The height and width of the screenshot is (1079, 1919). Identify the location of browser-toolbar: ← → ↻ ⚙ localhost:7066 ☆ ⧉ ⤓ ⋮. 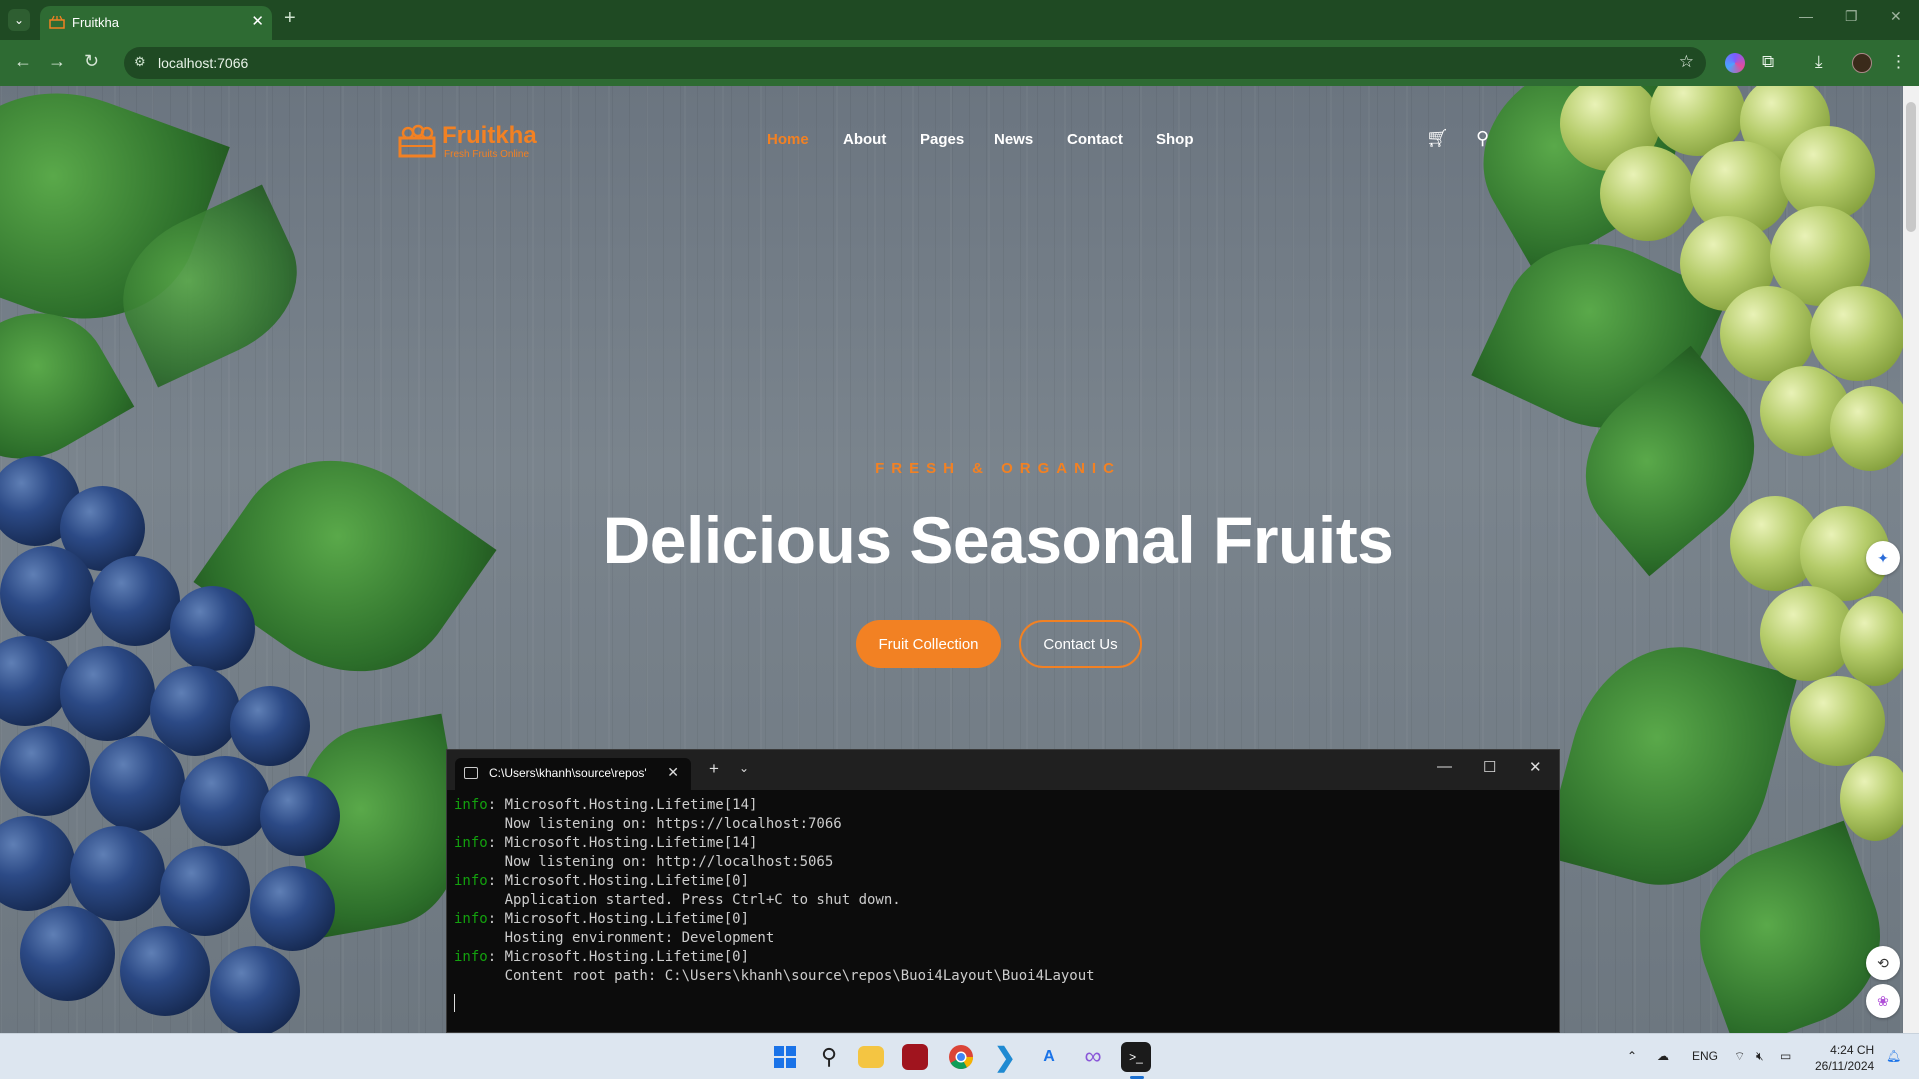
(959, 63).